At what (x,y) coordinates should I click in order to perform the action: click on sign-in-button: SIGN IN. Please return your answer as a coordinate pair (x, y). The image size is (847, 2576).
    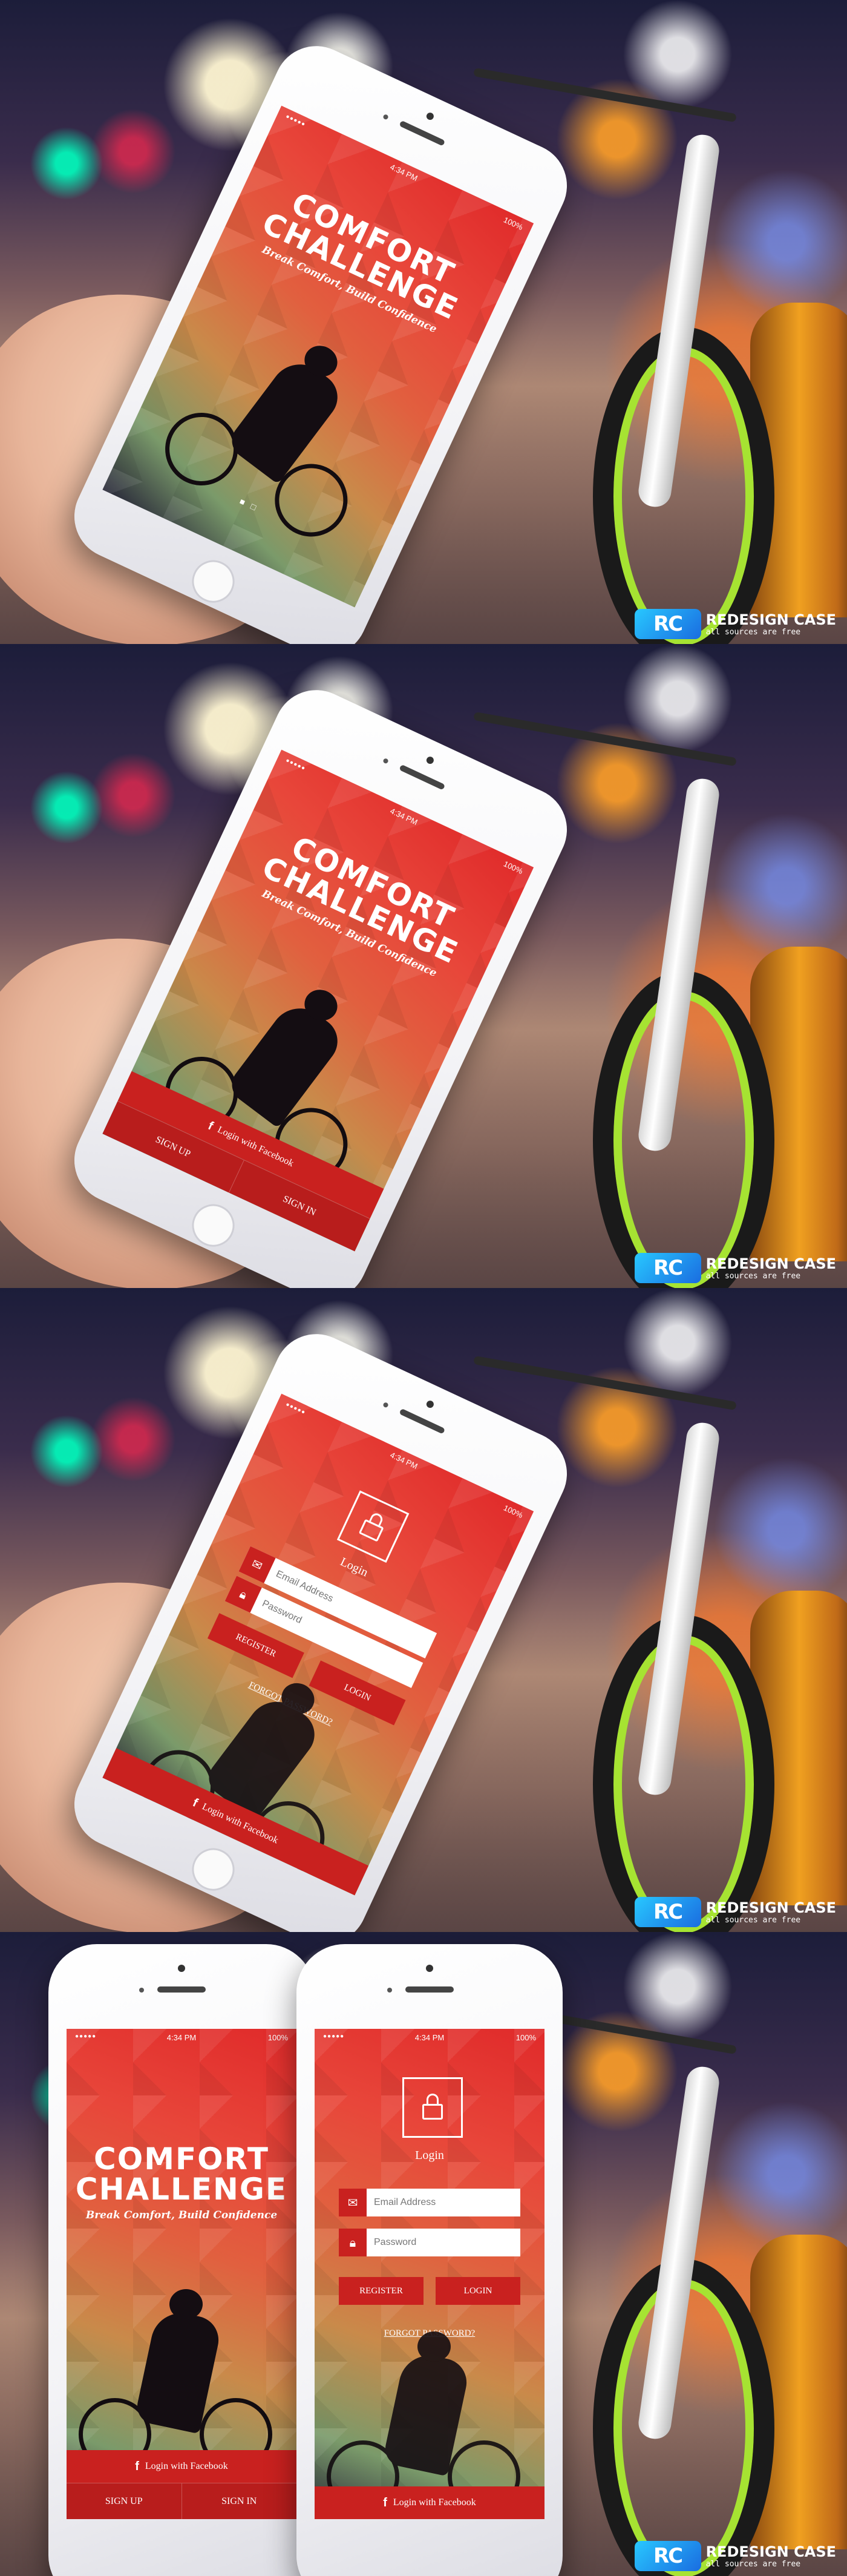
    Looking at the image, I should click on (239, 2501).